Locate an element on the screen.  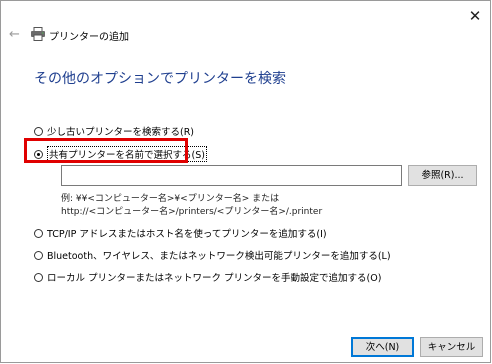
option-local-manual: ローカル プリンターまたはネットワーク プリンターを手動設定で追加する(O) is located at coordinates (207, 277).